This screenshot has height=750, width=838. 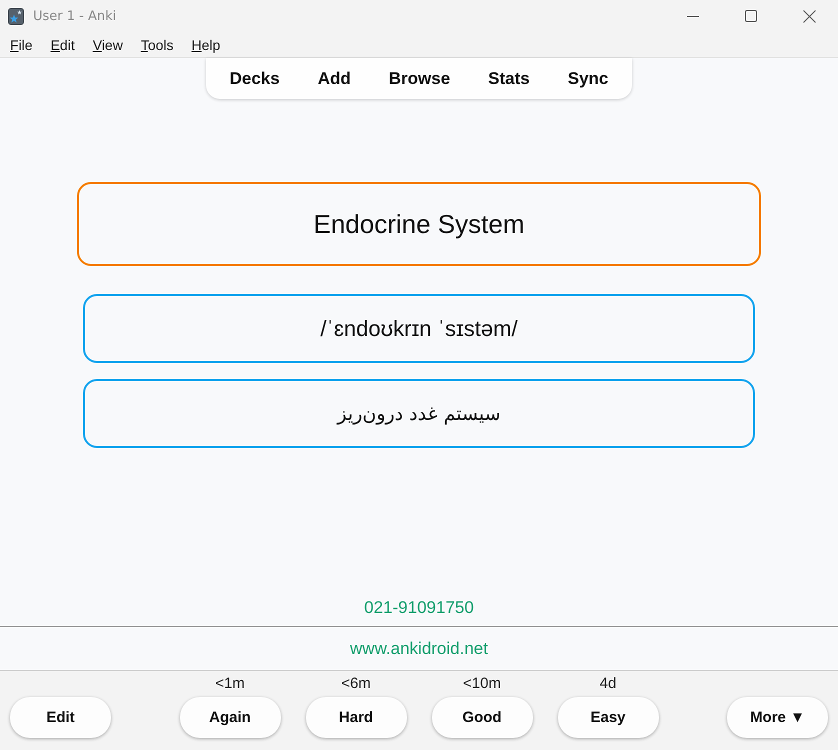 What do you see at coordinates (419, 78) in the screenshot?
I see `toolbar-link: Browse` at bounding box center [419, 78].